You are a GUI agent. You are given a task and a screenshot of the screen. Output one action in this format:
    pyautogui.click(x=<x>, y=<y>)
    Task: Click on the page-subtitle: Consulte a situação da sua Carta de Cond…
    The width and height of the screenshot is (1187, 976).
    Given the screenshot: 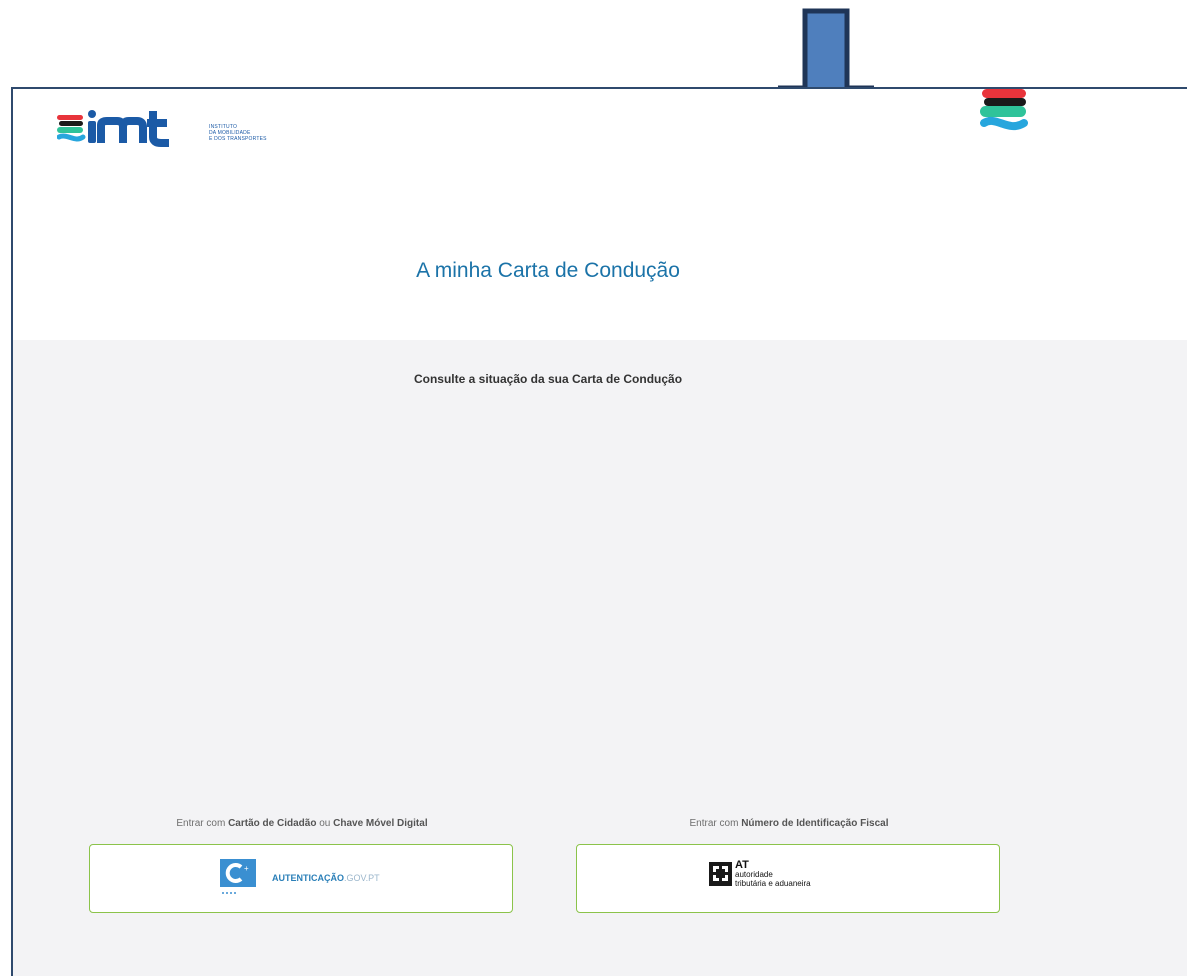 What is the action you would take?
    pyautogui.click(x=548, y=379)
    